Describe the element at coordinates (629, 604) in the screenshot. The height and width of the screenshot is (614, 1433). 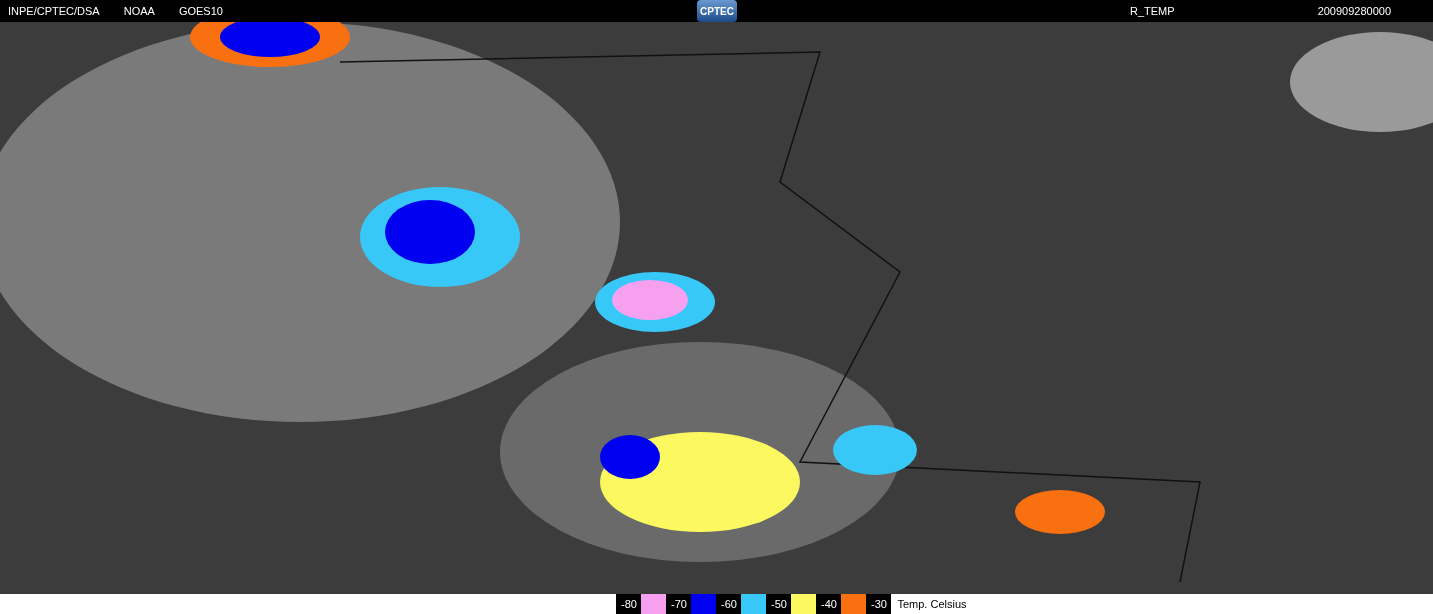
I see `legend-value: -80` at that location.